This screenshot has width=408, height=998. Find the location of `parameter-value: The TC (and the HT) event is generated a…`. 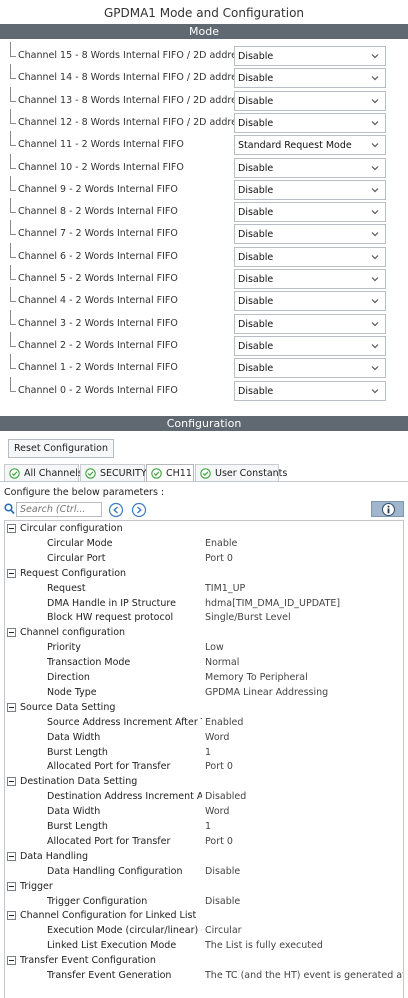

parameter-value: The TC (and the HT) event is generated a… is located at coordinates (304, 975).